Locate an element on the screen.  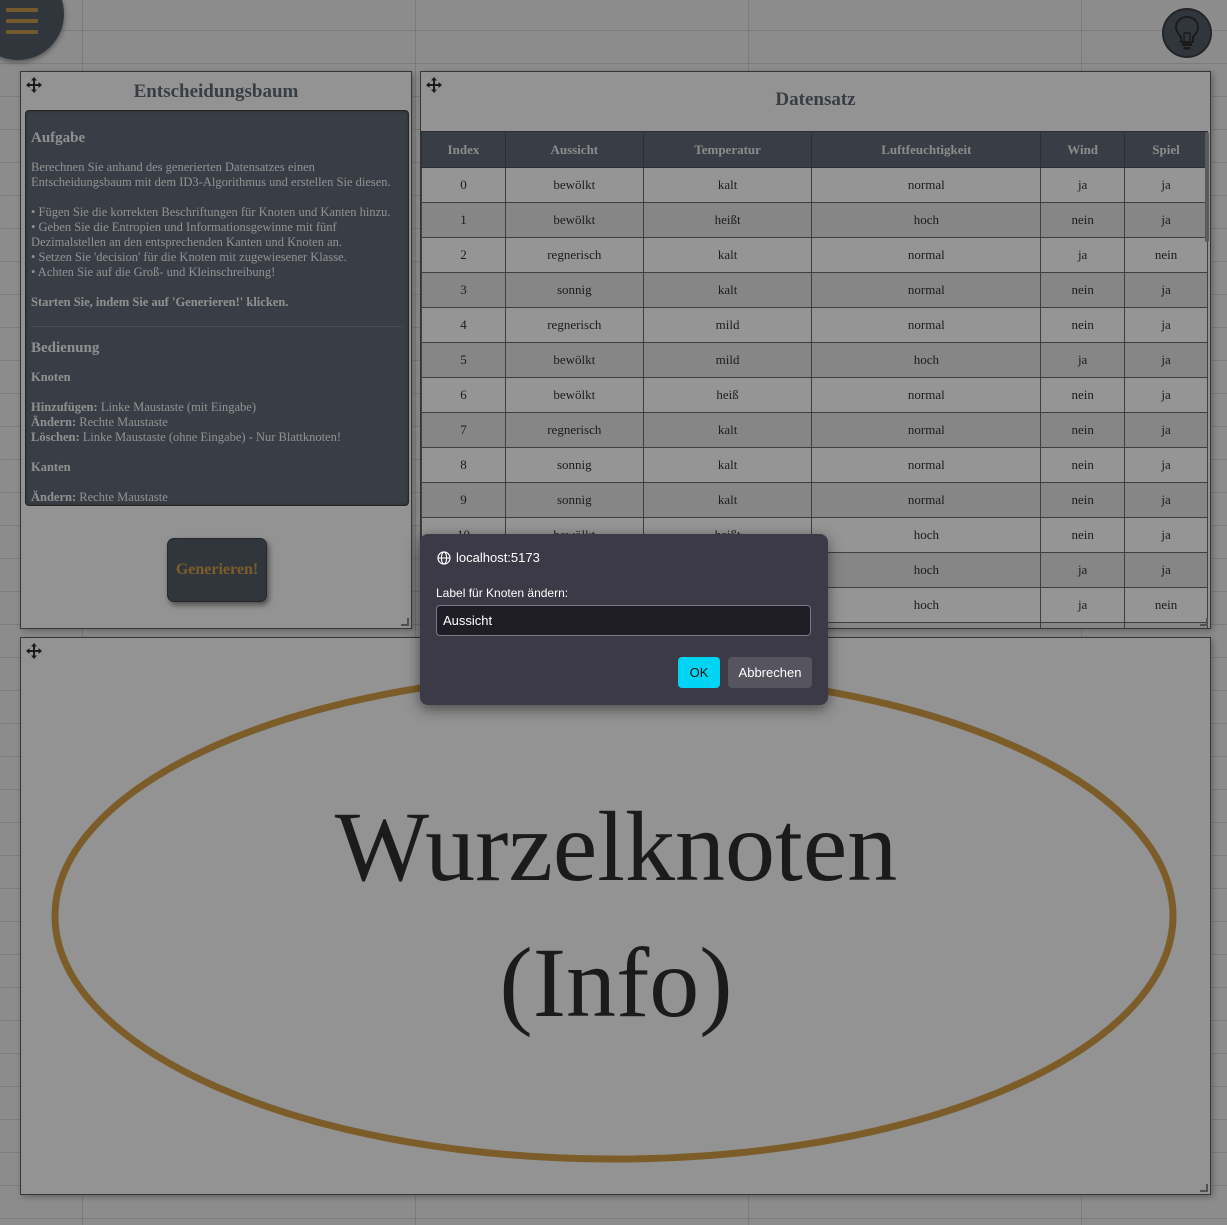
dialog-origin: localhost:5173 is located at coordinates (488, 557).